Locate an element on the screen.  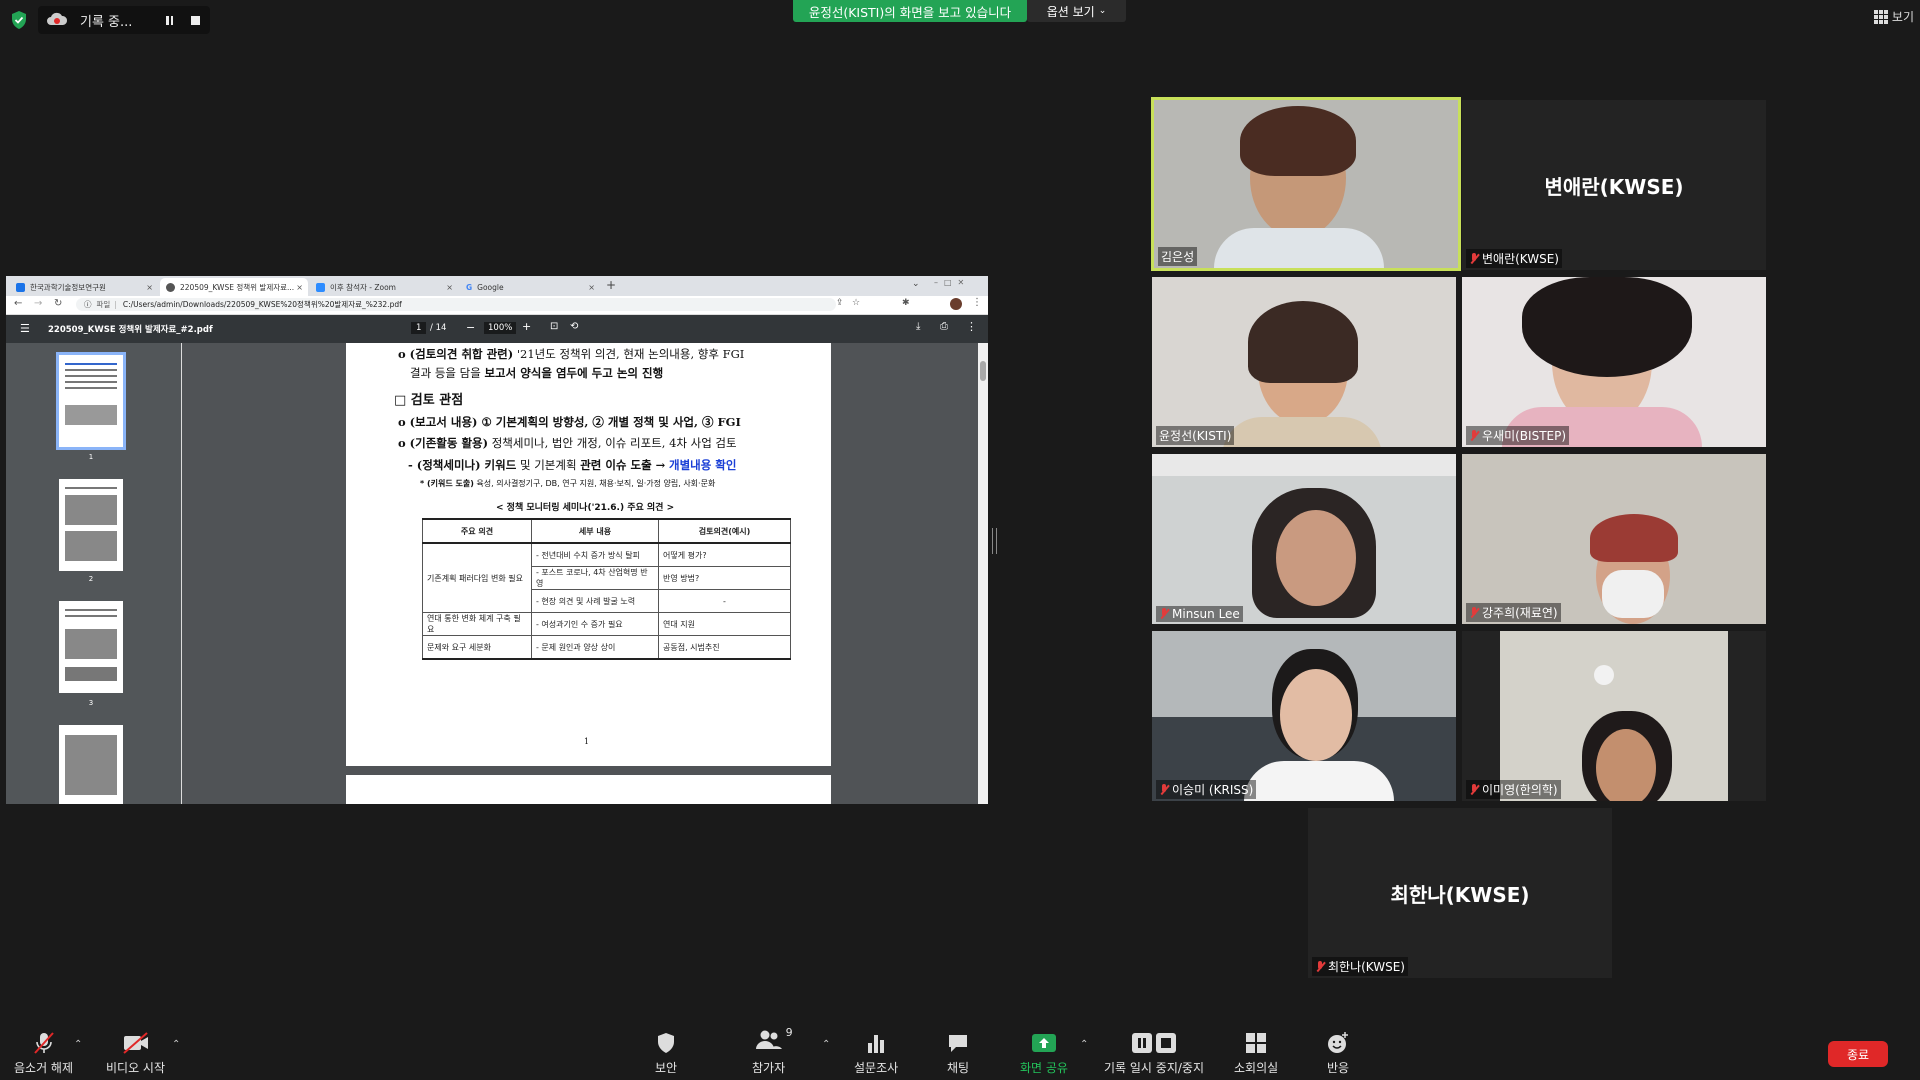
pause-recording-icon is located at coordinates (169, 20).